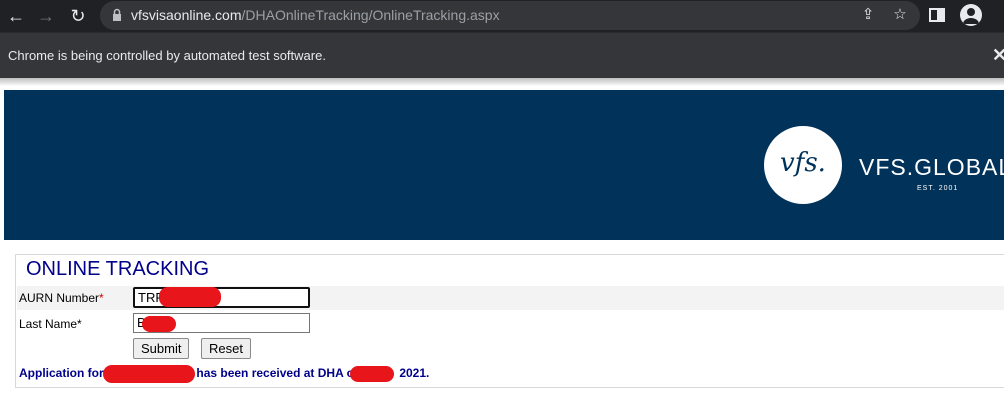 The image size is (1004, 416). I want to click on aurn-label-text: AURN Number, so click(59, 298).